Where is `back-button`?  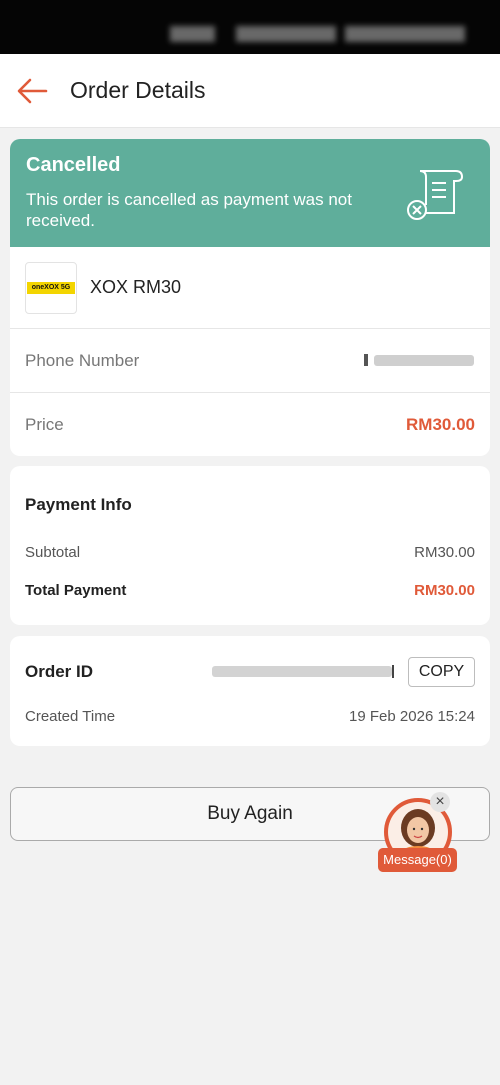
back-button is located at coordinates (32, 91).